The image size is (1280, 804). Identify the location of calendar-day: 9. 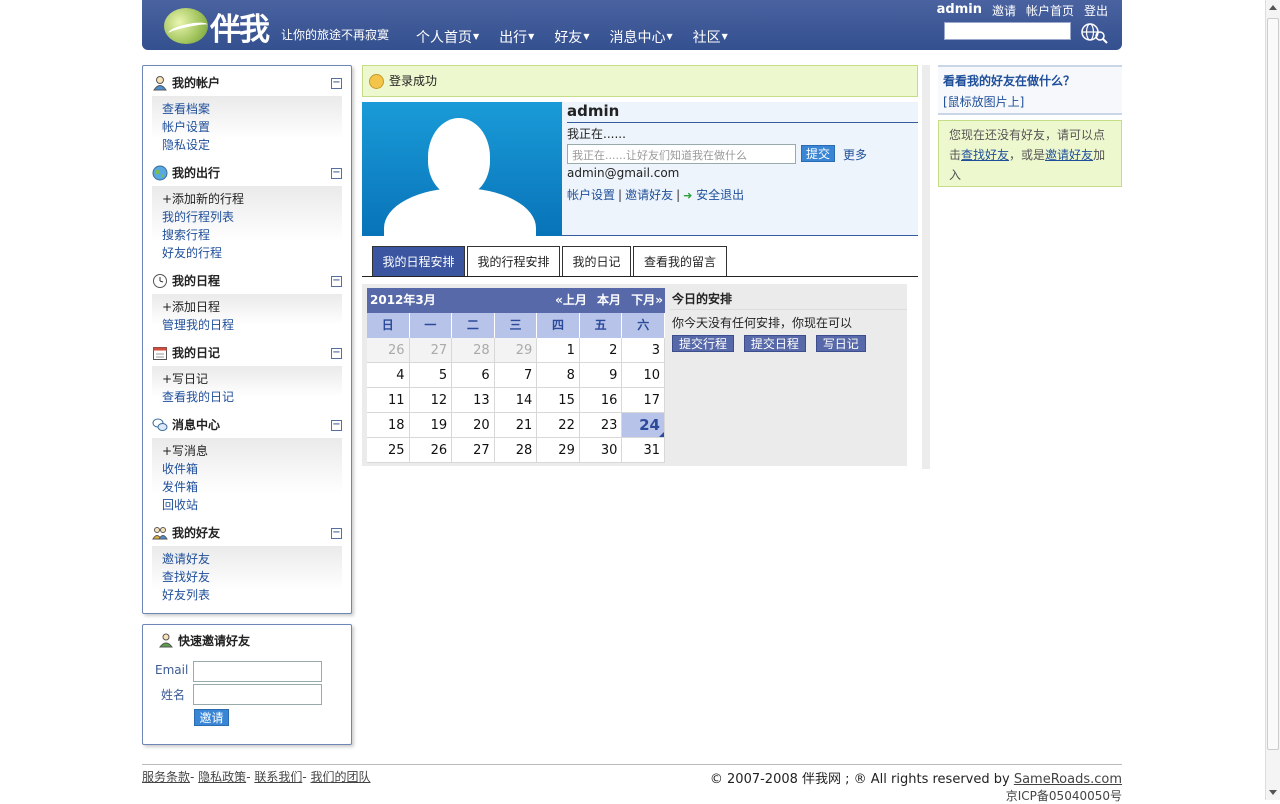
(601, 375).